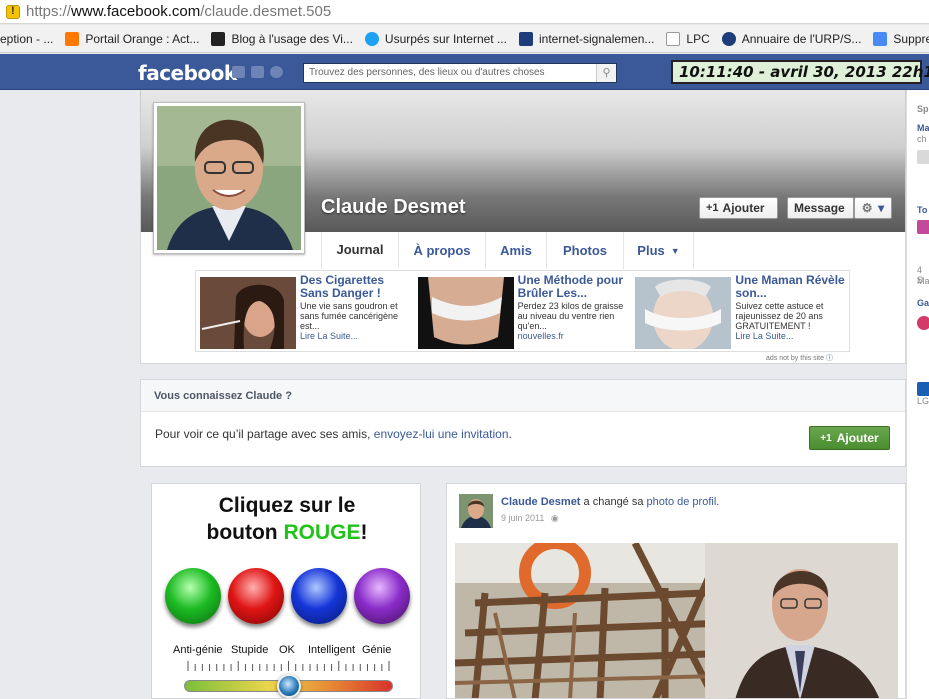  I want to click on tab-friends: Amis, so click(516, 250).